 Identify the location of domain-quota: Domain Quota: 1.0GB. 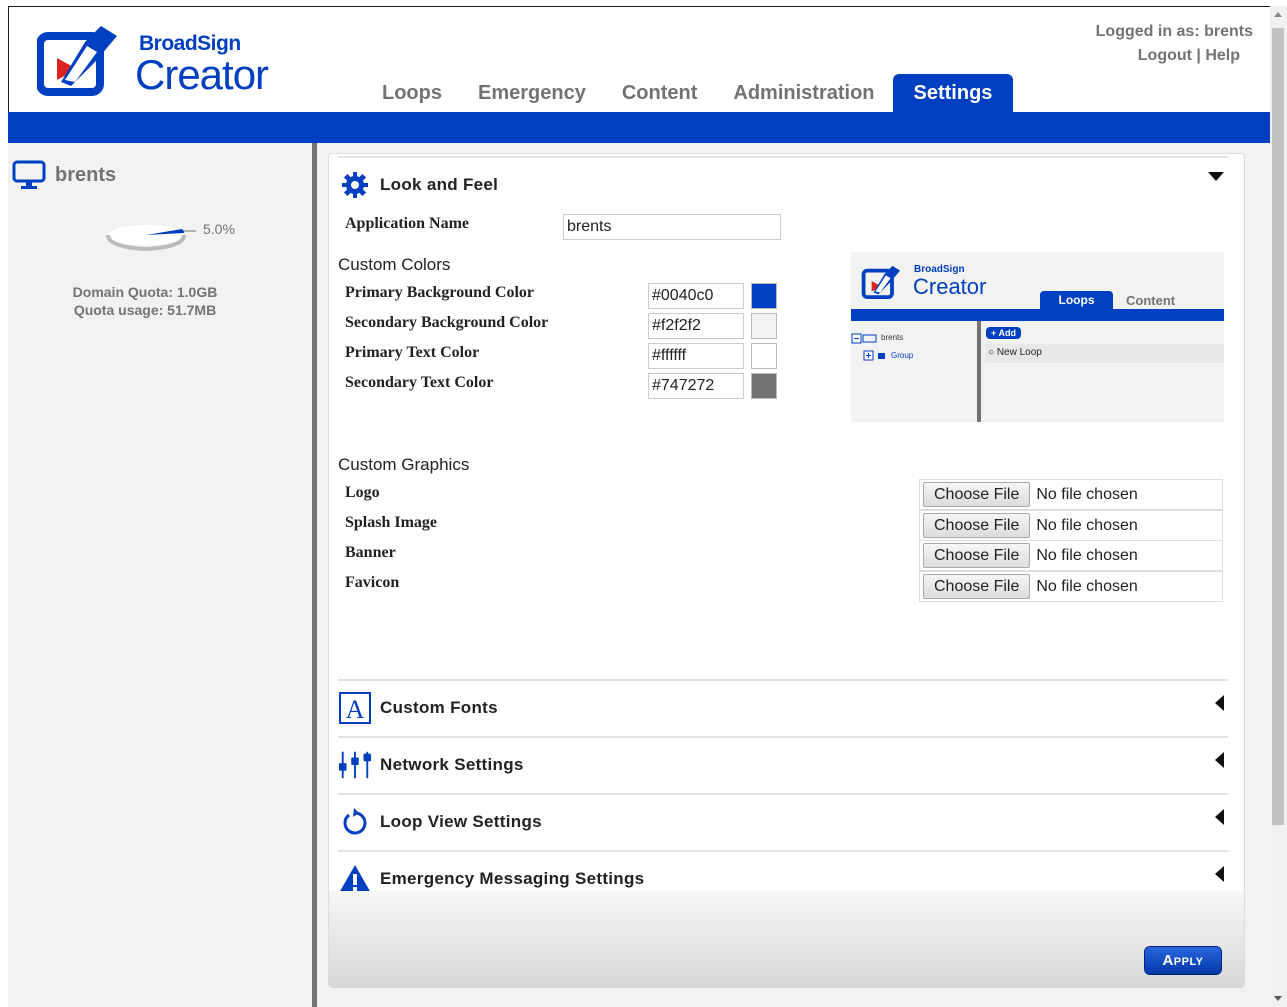
(145, 292).